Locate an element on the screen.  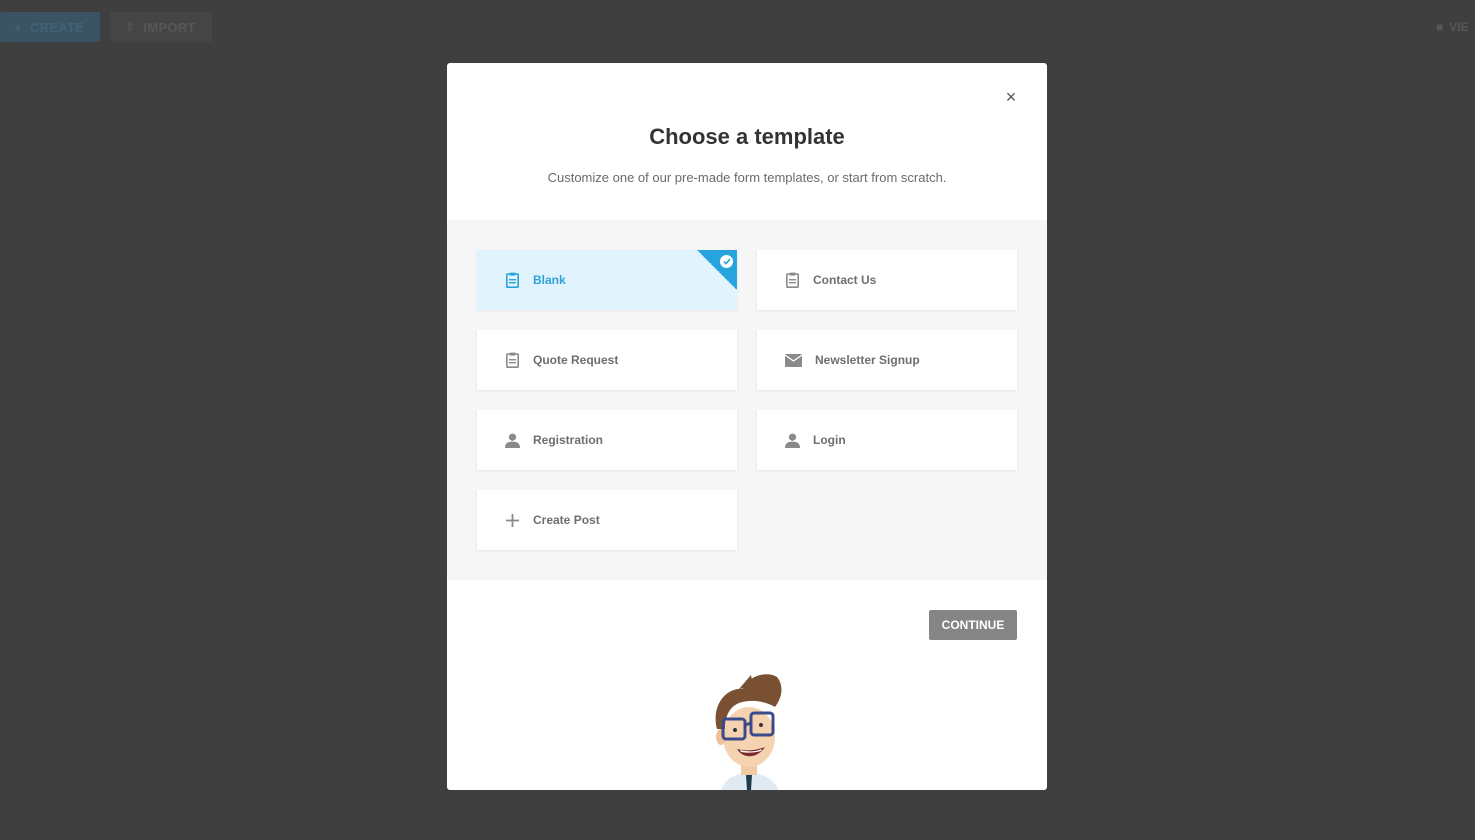
template-label: Login is located at coordinates (829, 440).